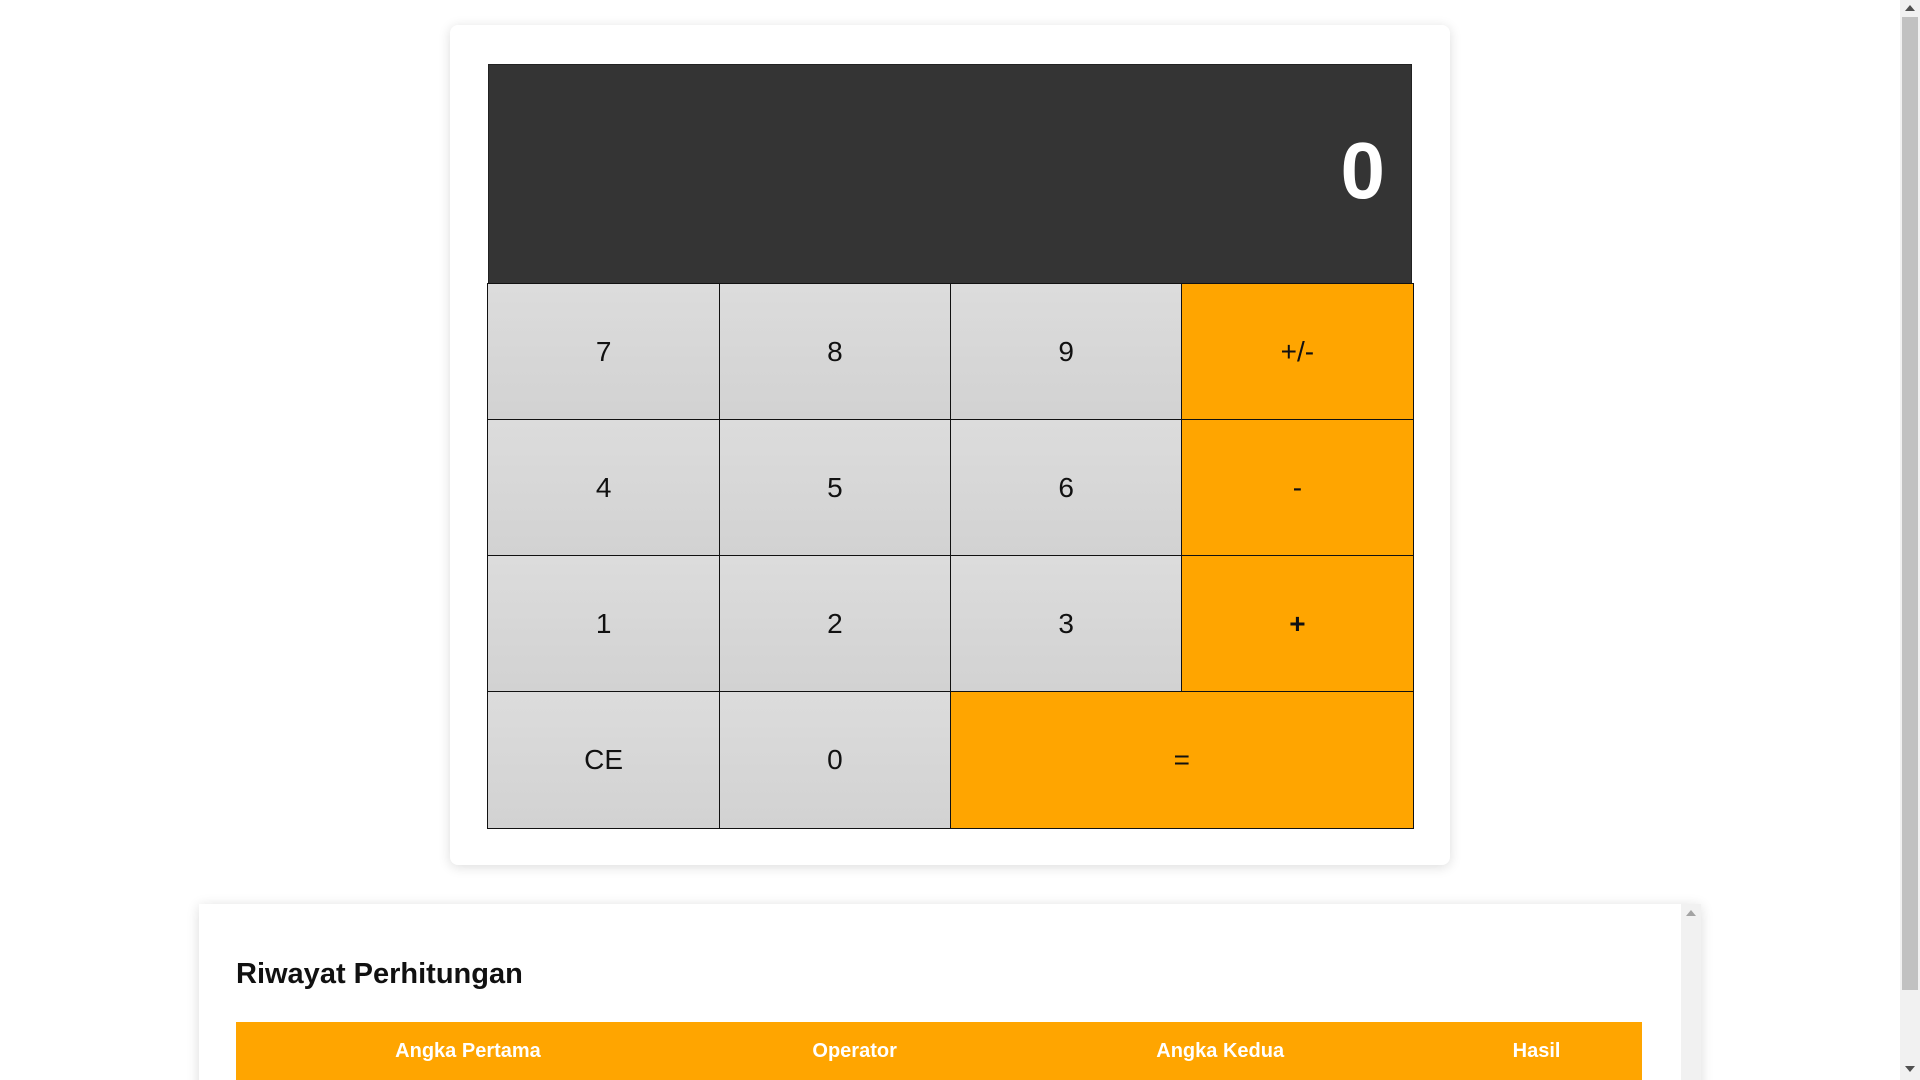 The image size is (1920, 1080). I want to click on column-header-result: Hasil, so click(1536, 1051).